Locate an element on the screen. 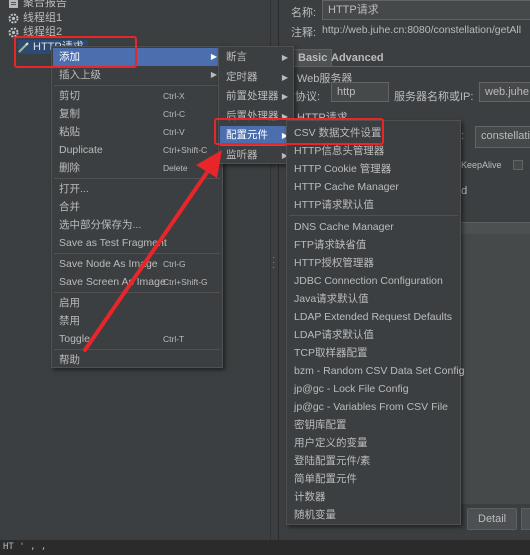 The height and width of the screenshot is (555, 530). log-strip: HT ' , , is located at coordinates (265, 547).